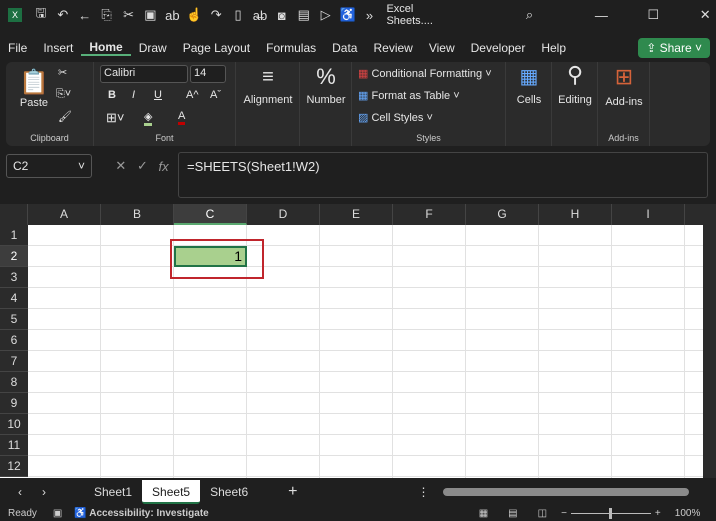  What do you see at coordinates (14, 214) in the screenshot?
I see `select-all-corner` at bounding box center [14, 214].